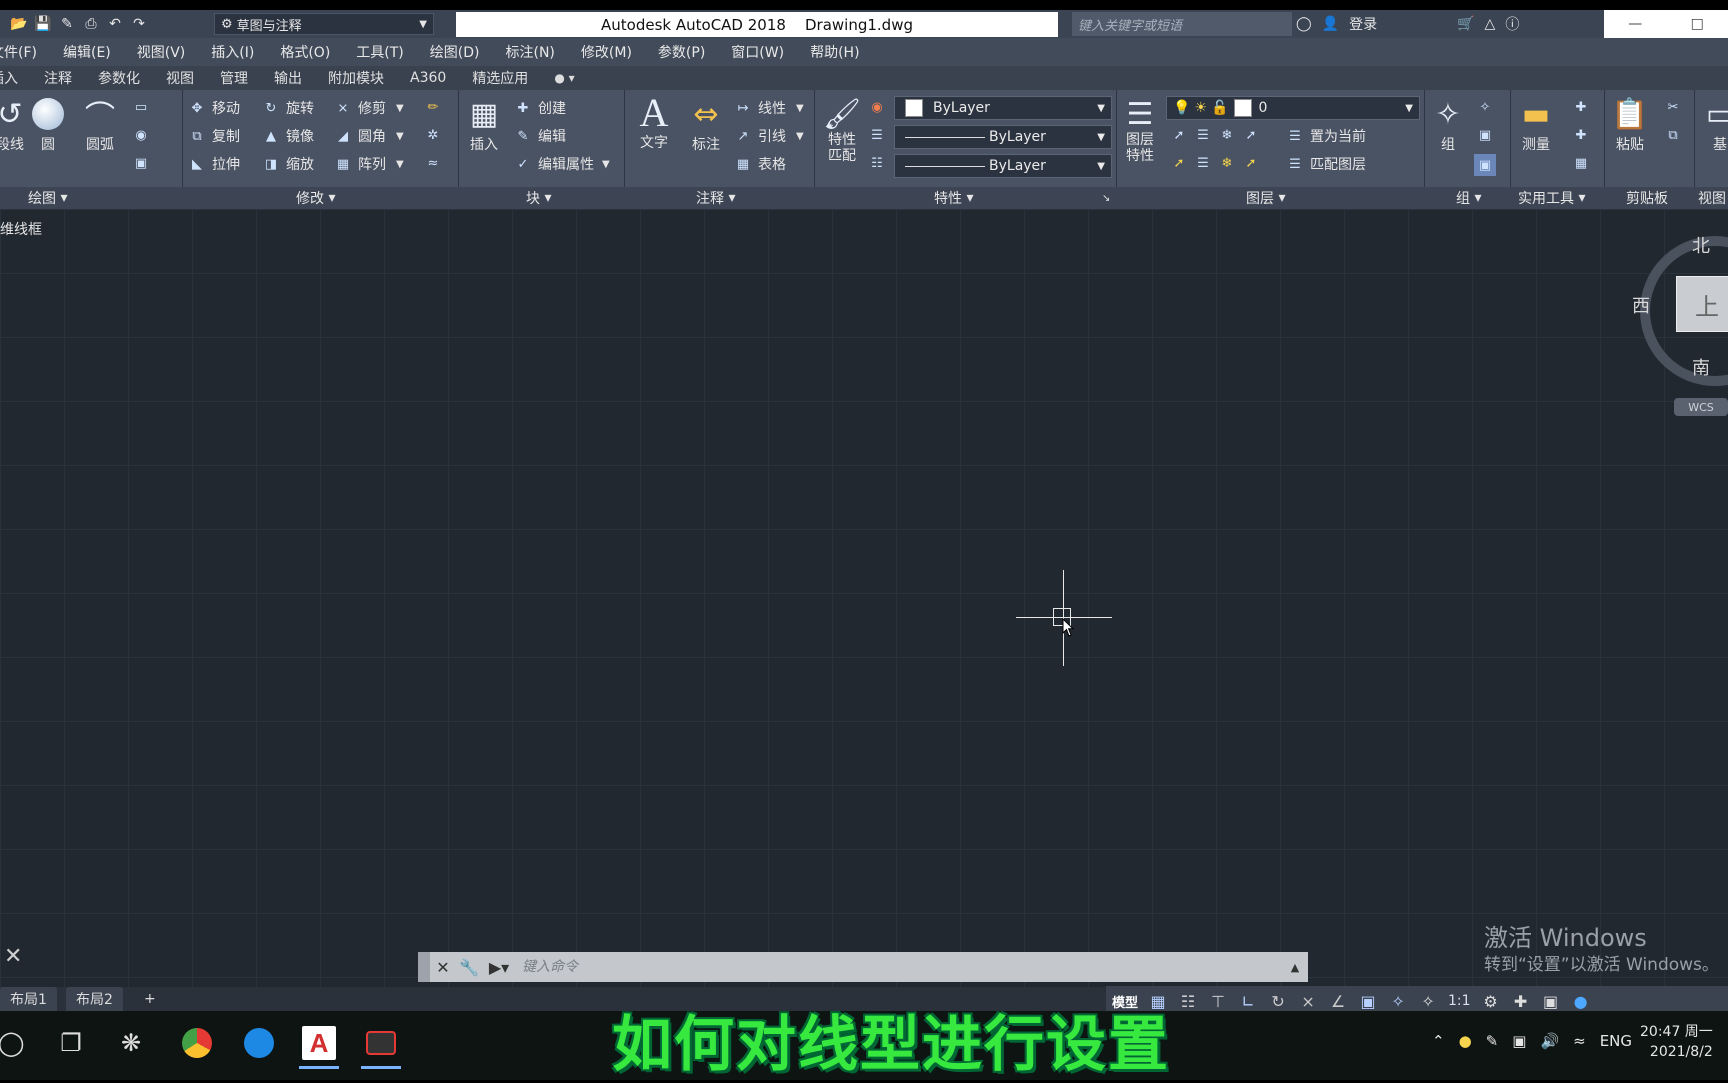  Describe the element at coordinates (144, 163) in the screenshot. I see `region-tool: ▣` at that location.